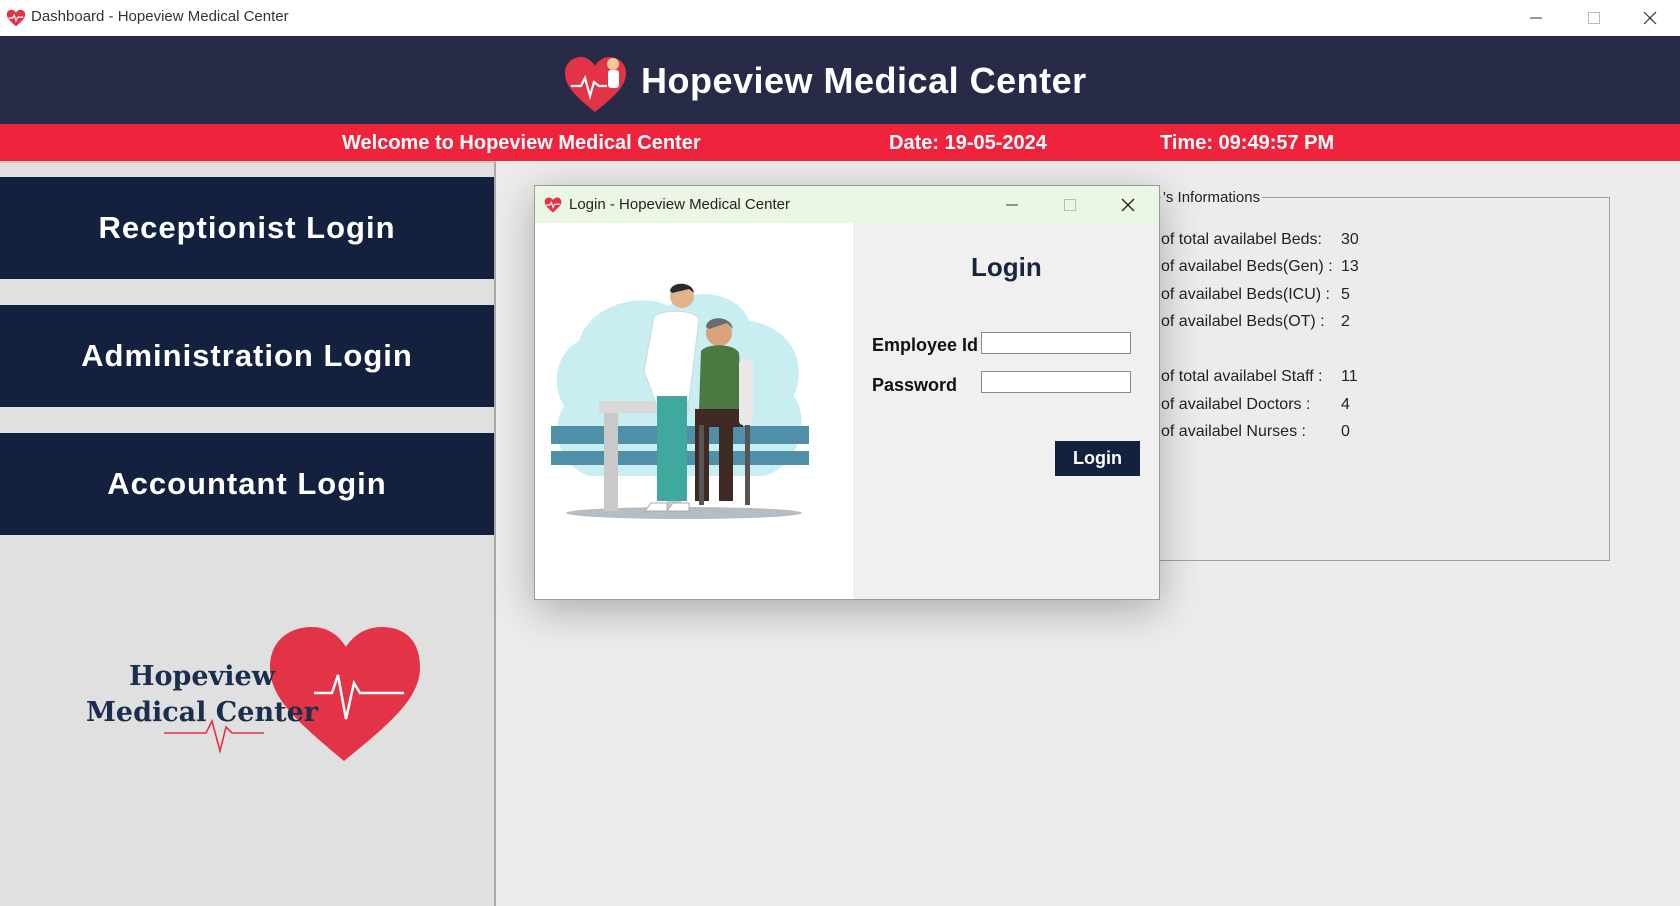  I want to click on window-title: Dashboard - Hopeview Medical Center, so click(160, 16).